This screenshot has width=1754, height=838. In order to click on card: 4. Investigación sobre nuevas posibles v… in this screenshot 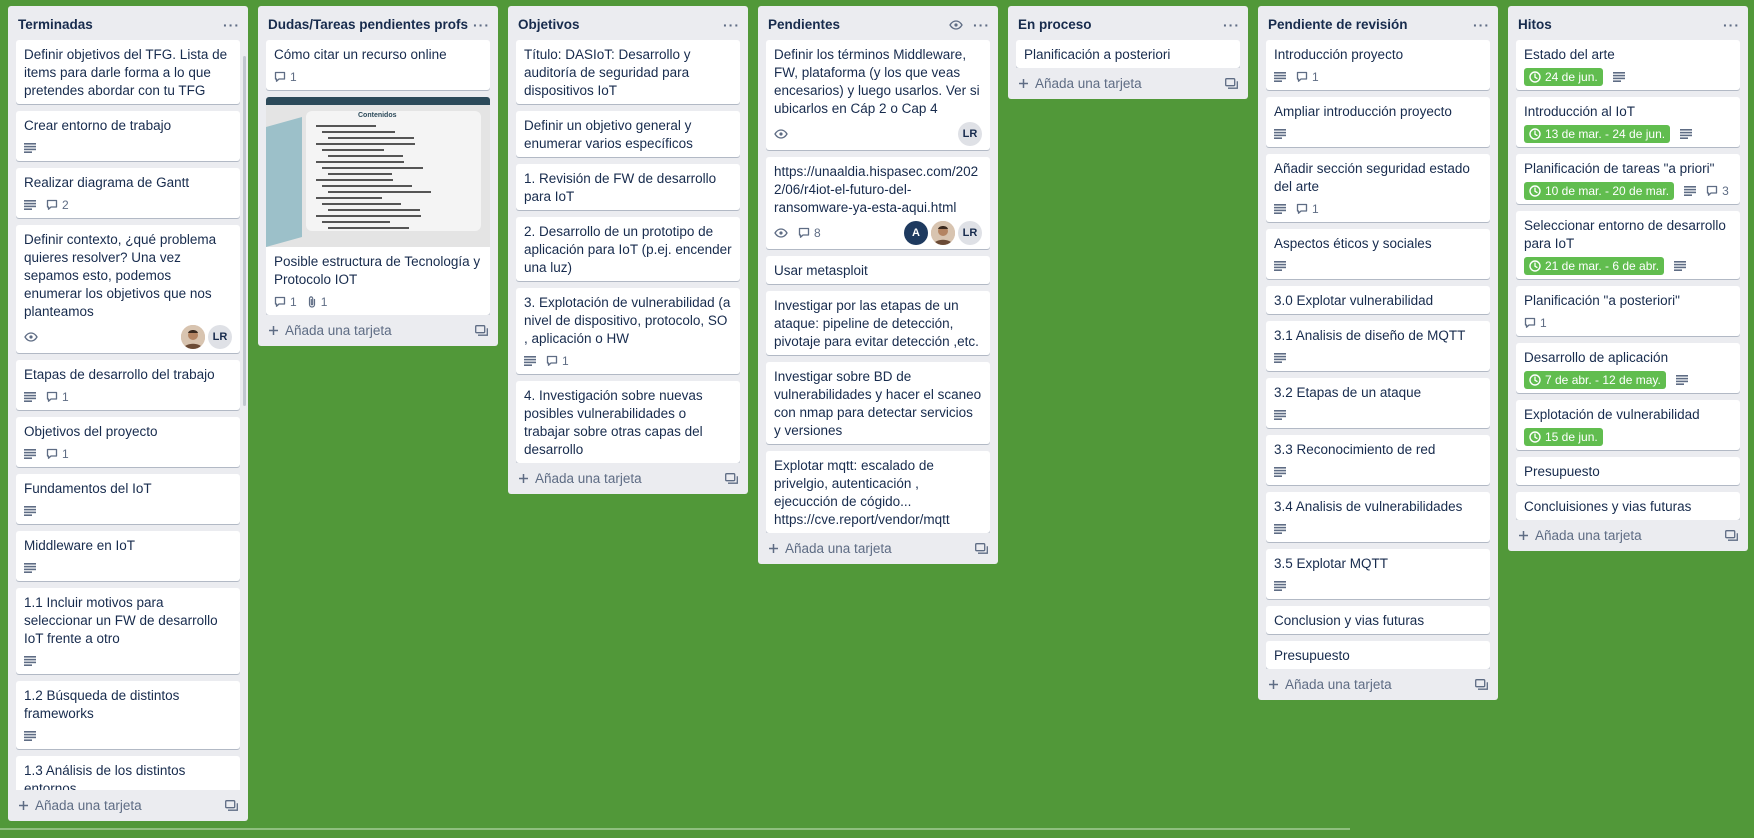, I will do `click(628, 422)`.